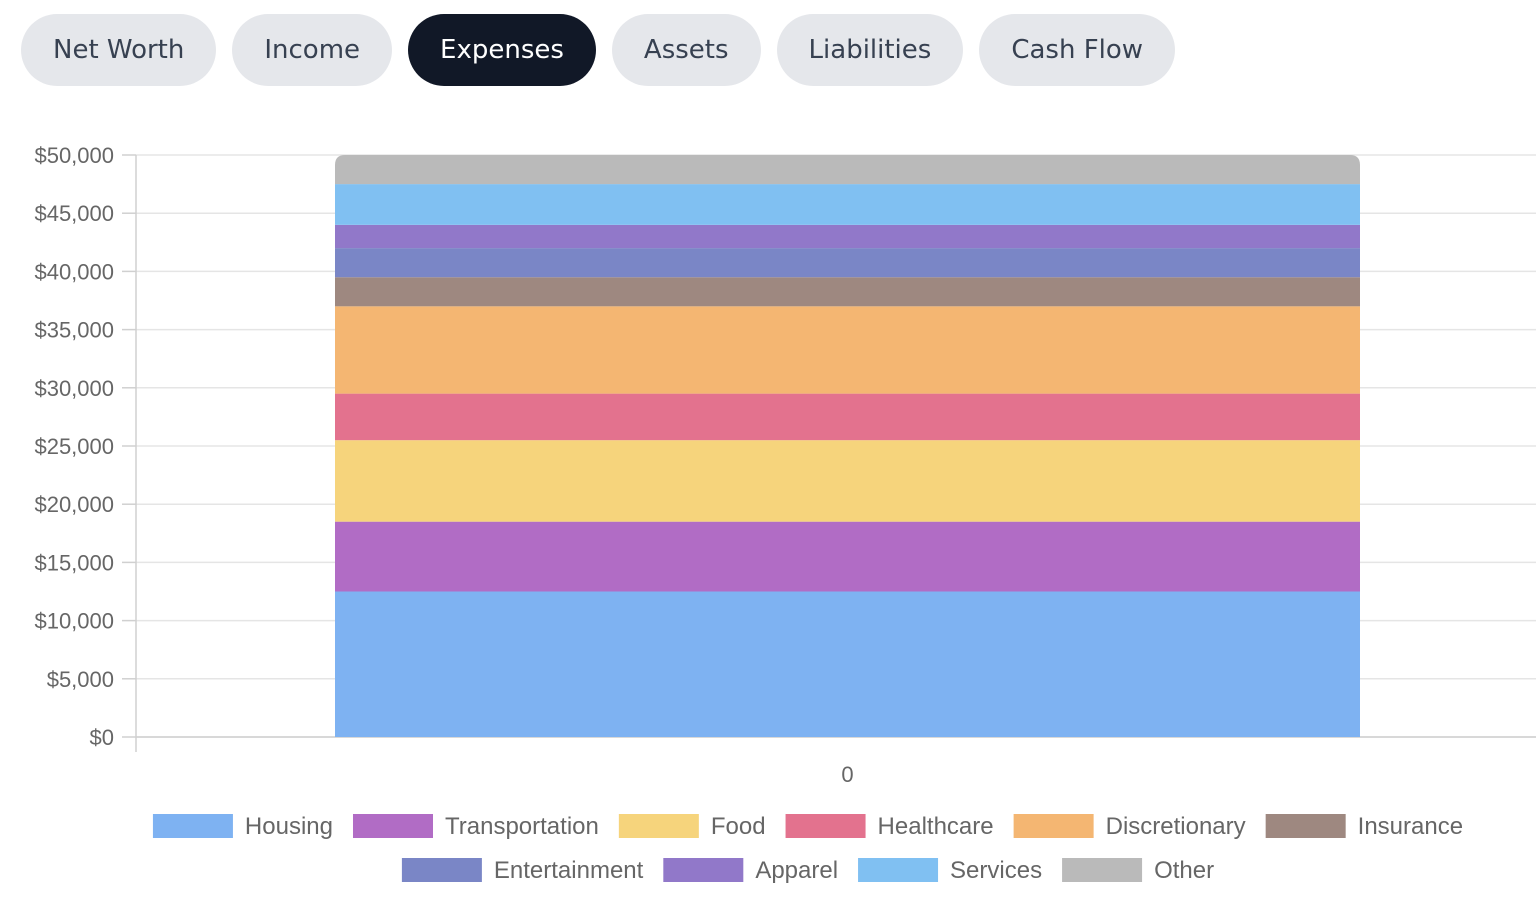 The width and height of the screenshot is (1536, 902). Describe the element at coordinates (1053, 826) in the screenshot. I see `legend-swatch-discretionary` at that location.